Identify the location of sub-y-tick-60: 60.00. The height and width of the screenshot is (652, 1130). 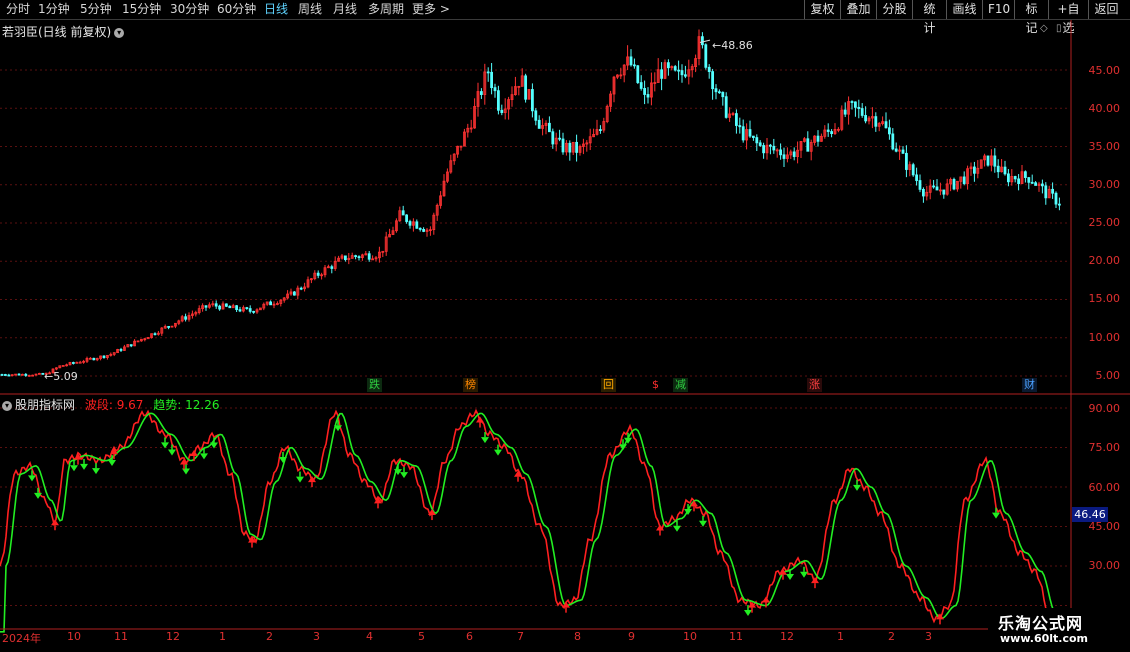
(1104, 487).